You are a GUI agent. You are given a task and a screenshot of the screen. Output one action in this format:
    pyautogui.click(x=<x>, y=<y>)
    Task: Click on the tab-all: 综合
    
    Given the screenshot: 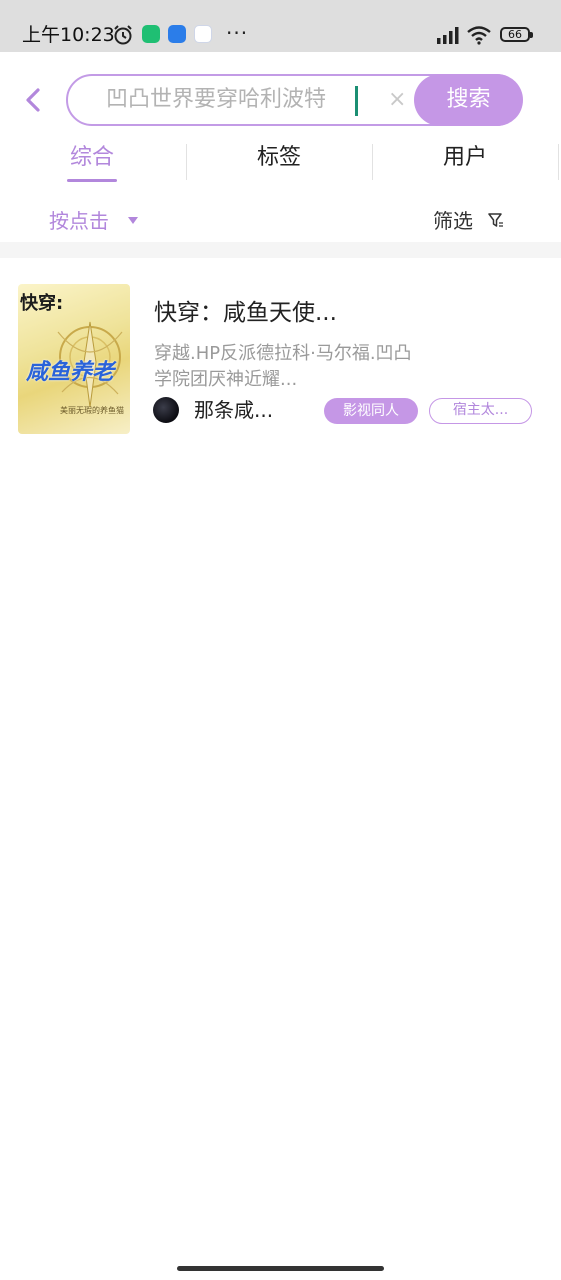 What is the action you would take?
    pyautogui.click(x=92, y=158)
    